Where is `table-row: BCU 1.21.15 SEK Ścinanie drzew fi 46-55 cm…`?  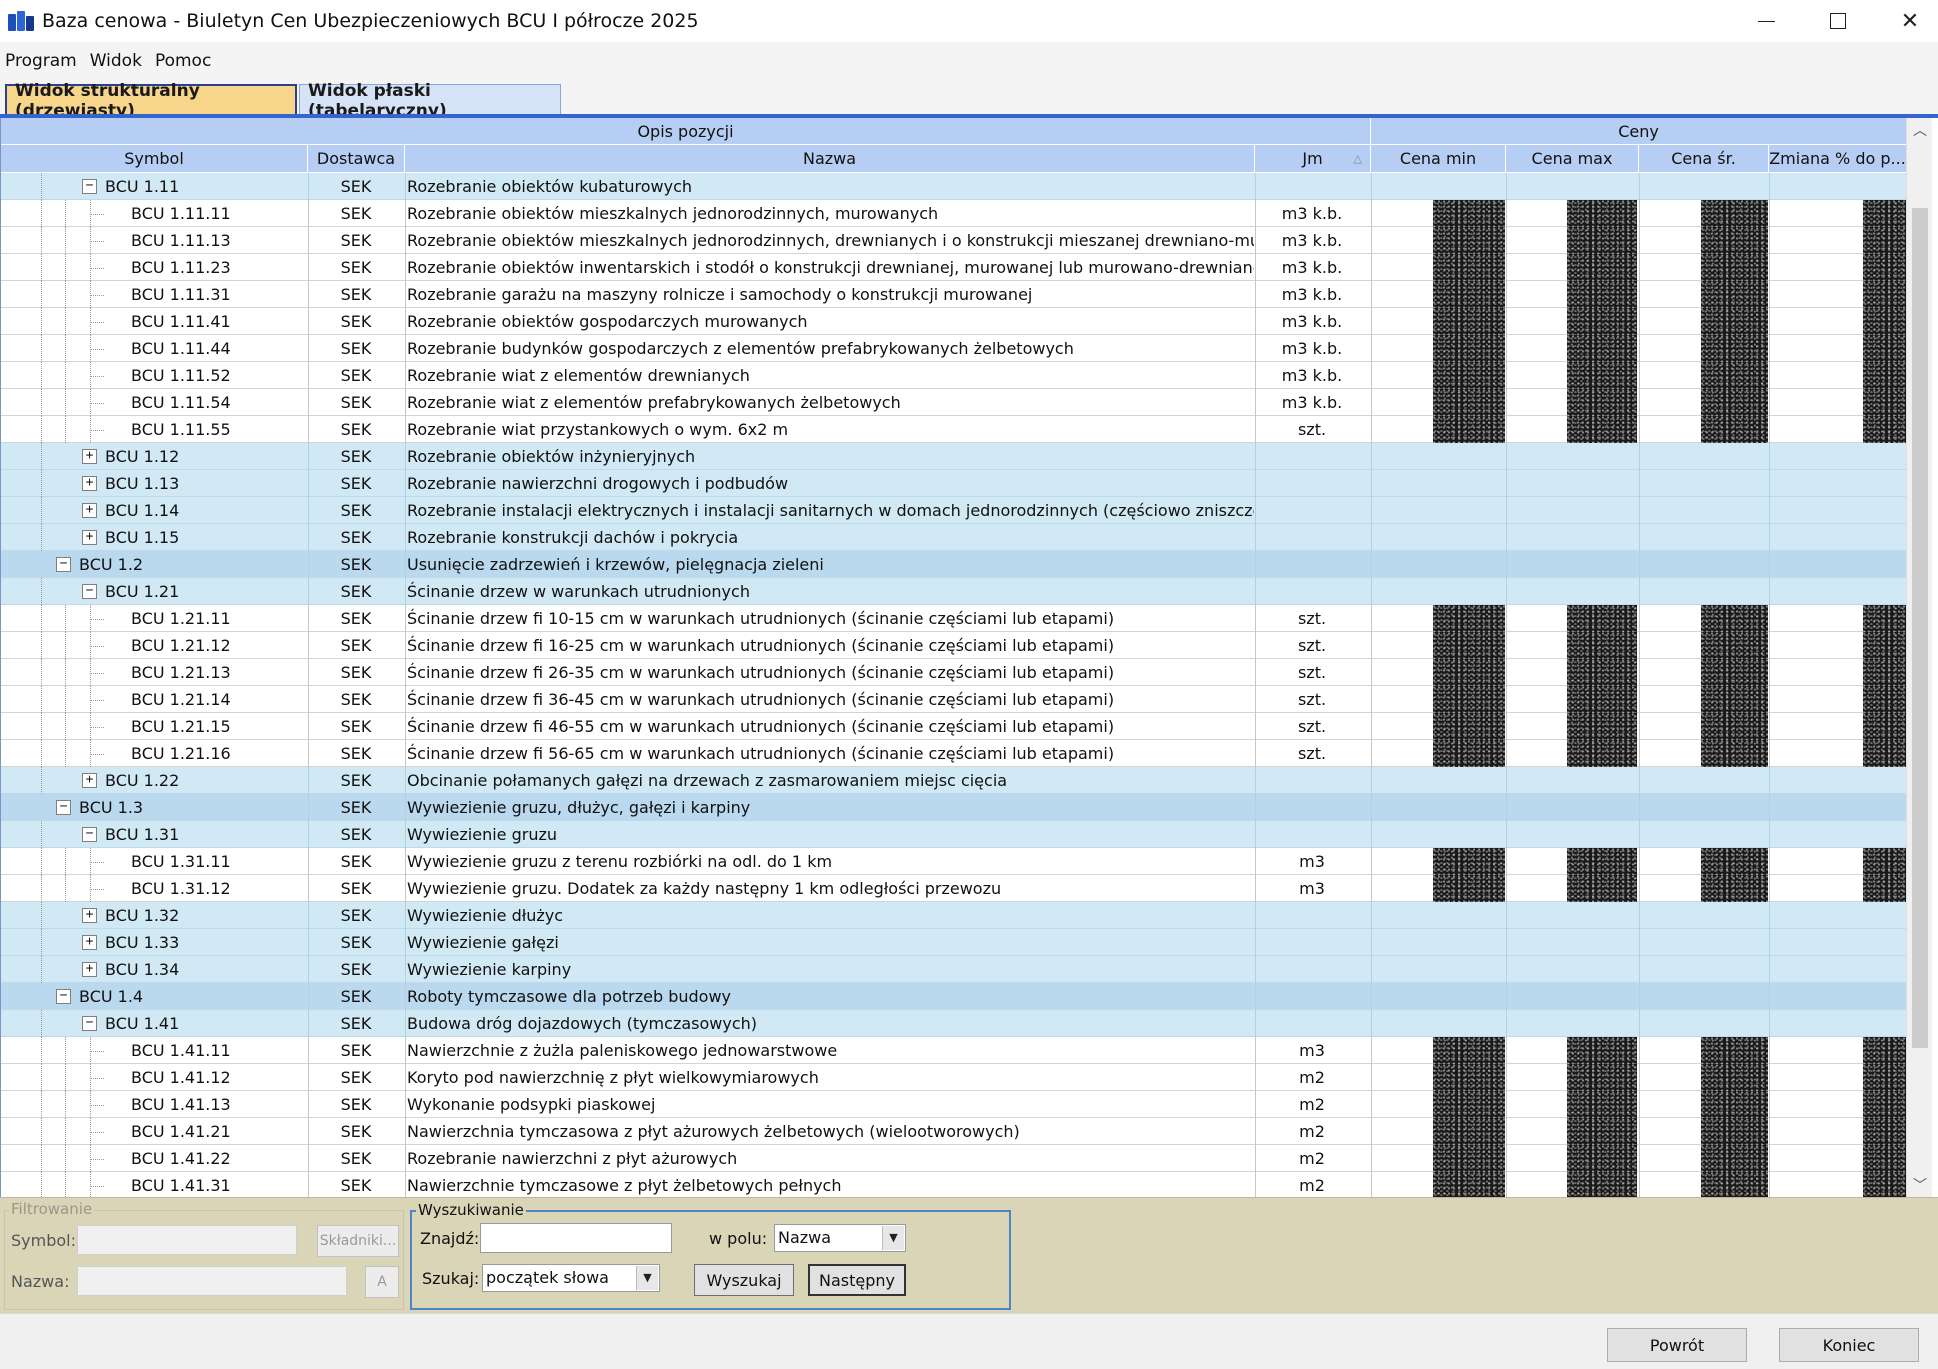 table-row: BCU 1.21.15 SEK Ścinanie drzew fi 46-55 cm… is located at coordinates (953, 726).